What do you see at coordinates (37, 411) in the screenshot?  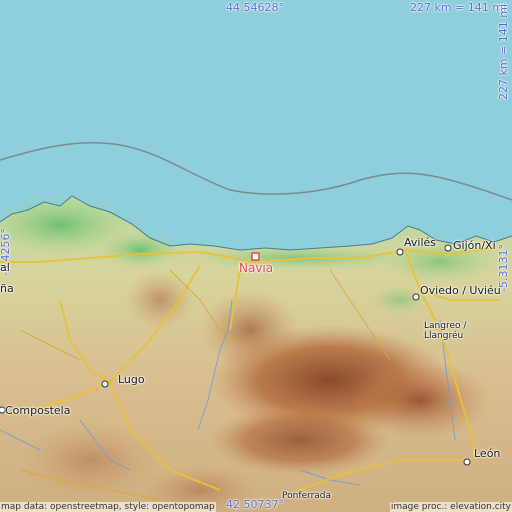 I see `city-label-compostela: Compostela` at bounding box center [37, 411].